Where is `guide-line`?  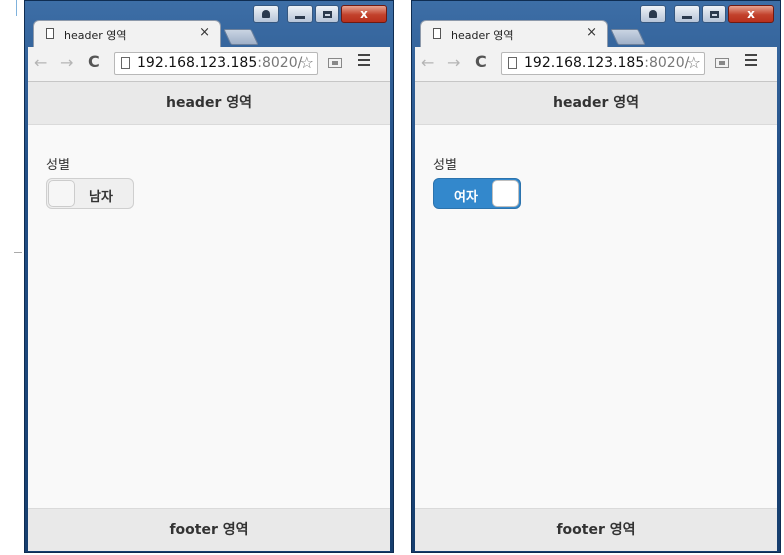
guide-line is located at coordinates (16, 8).